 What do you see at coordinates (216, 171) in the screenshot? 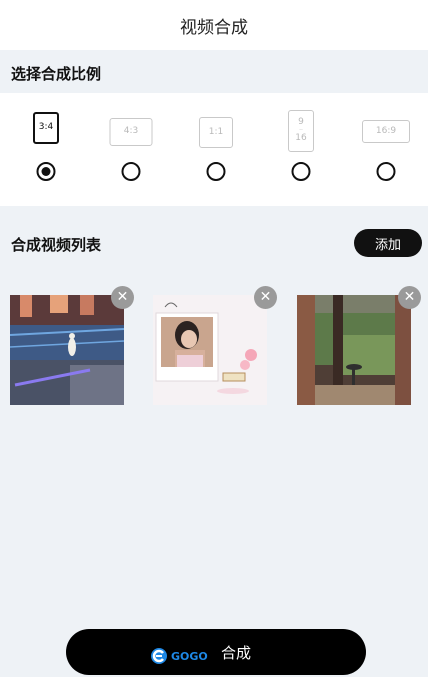
I see `ratio-1-1-radio` at bounding box center [216, 171].